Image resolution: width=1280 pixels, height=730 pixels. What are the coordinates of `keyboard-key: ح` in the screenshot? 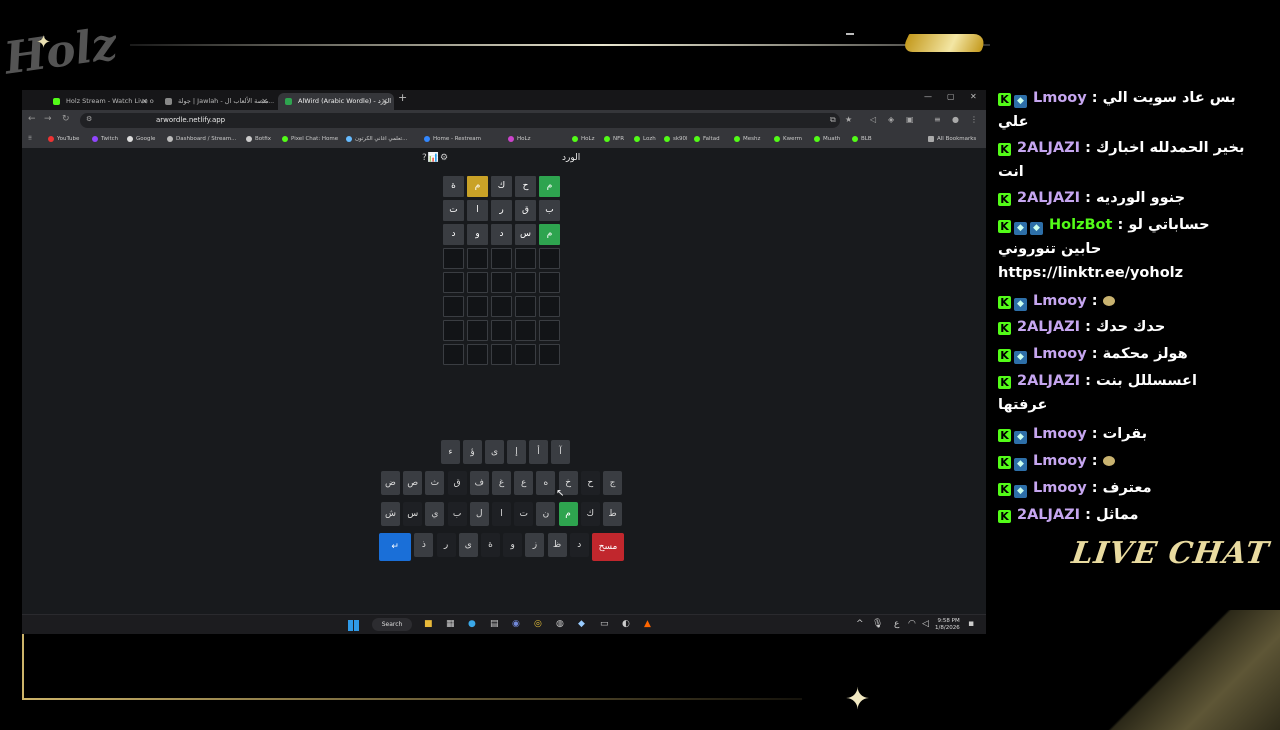 It's located at (590, 483).